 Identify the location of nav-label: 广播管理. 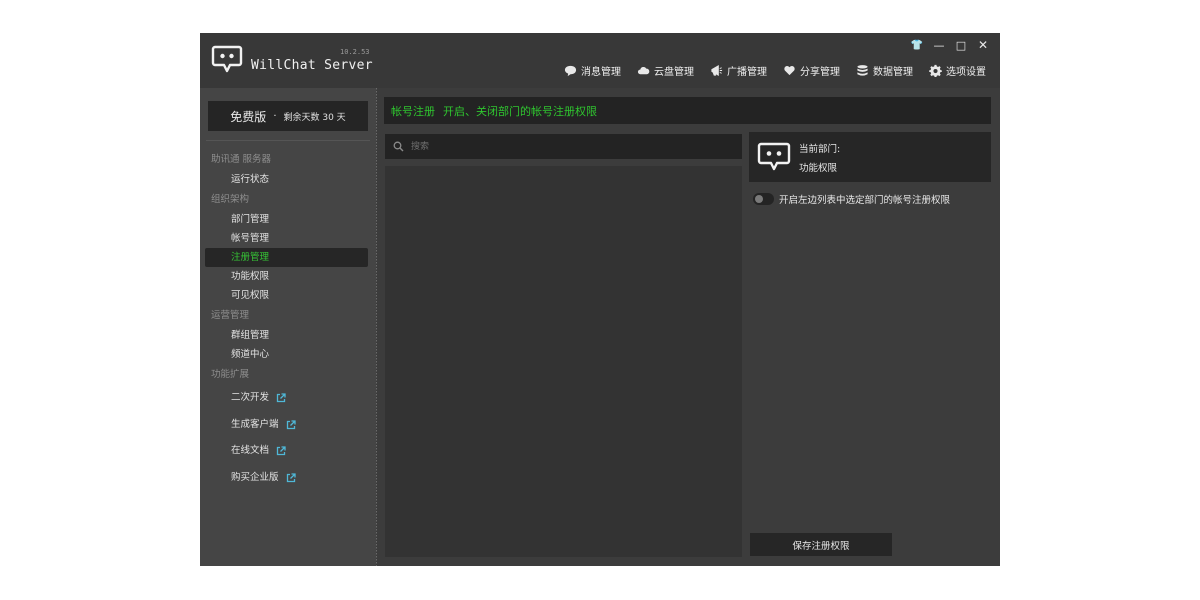
(747, 72).